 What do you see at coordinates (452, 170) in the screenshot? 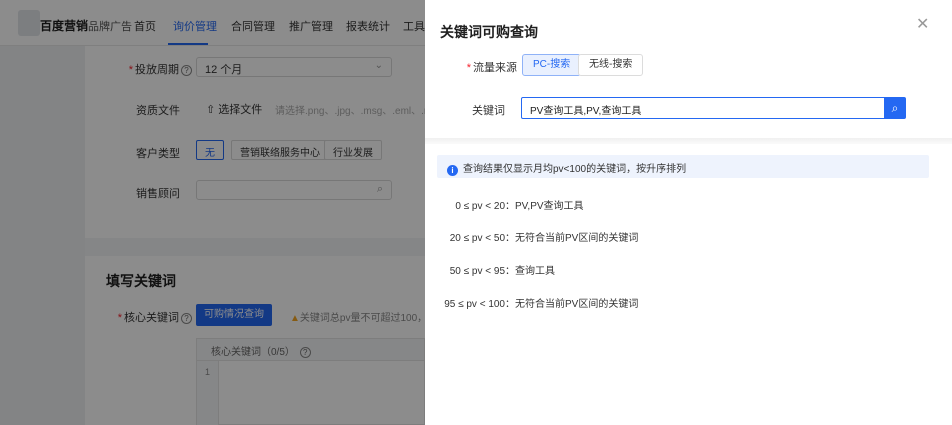
I see `info-icon: i` at bounding box center [452, 170].